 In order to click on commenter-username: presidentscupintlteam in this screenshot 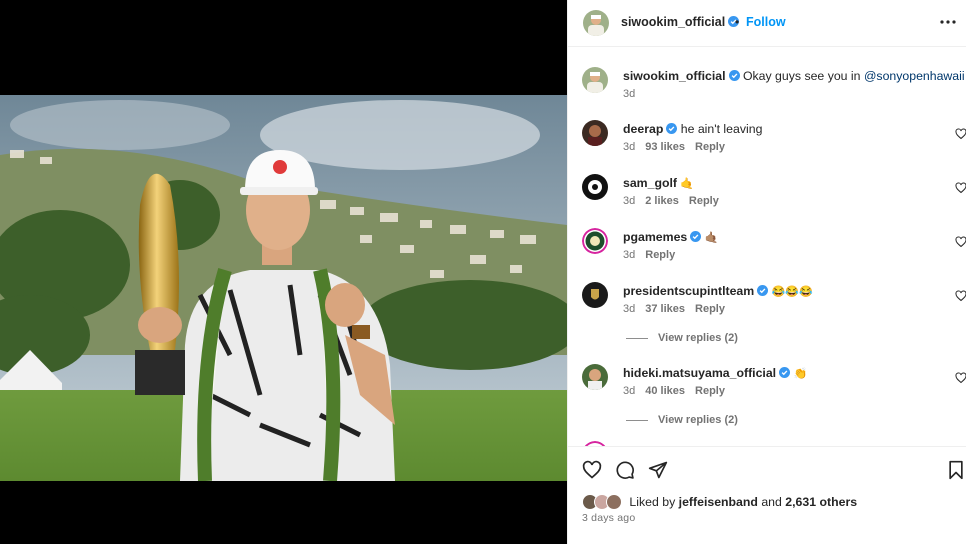, I will do `click(688, 291)`.